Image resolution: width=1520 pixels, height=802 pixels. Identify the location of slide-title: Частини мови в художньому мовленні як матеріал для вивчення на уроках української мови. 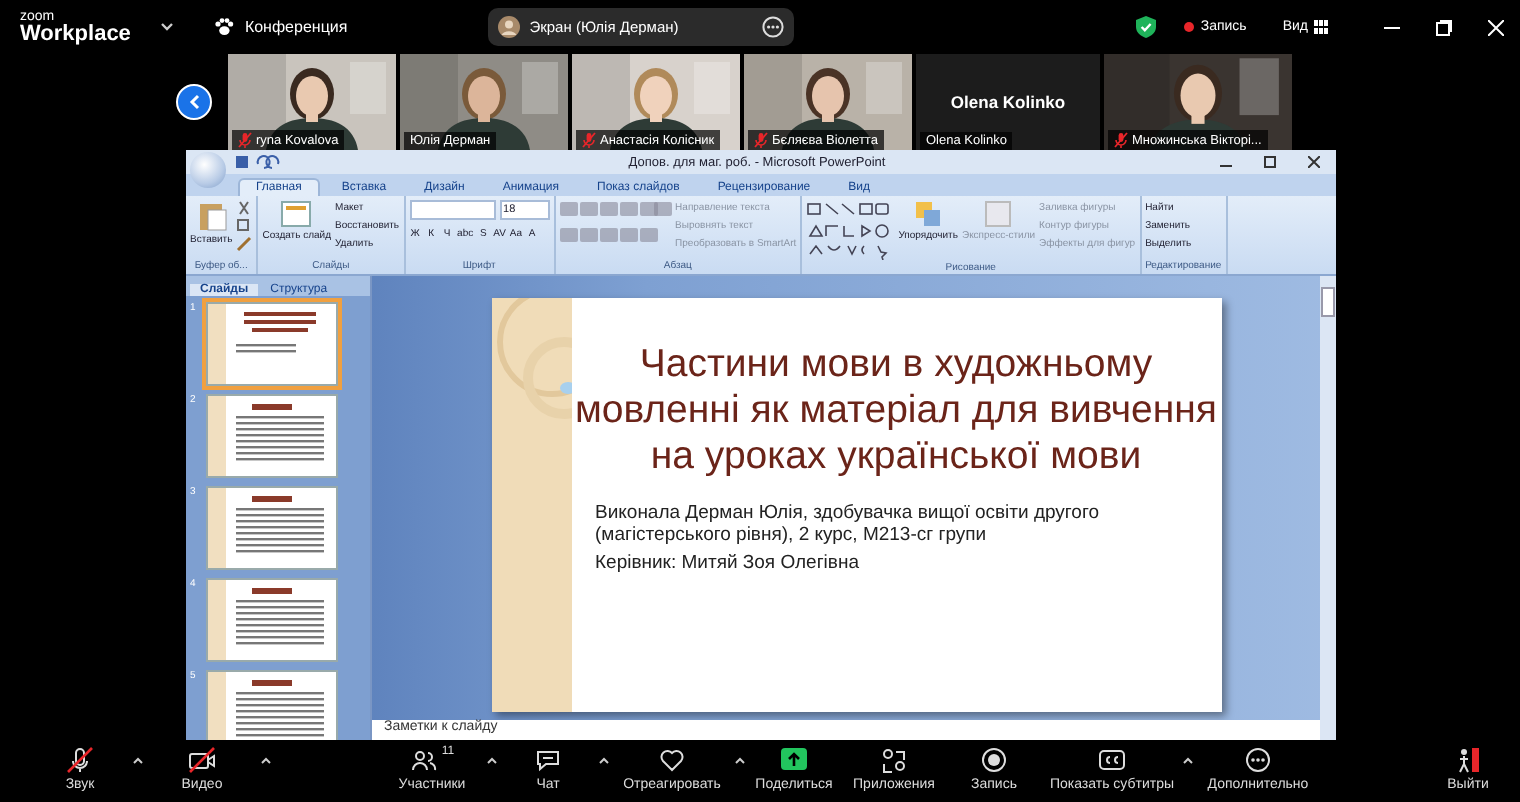
(896, 411).